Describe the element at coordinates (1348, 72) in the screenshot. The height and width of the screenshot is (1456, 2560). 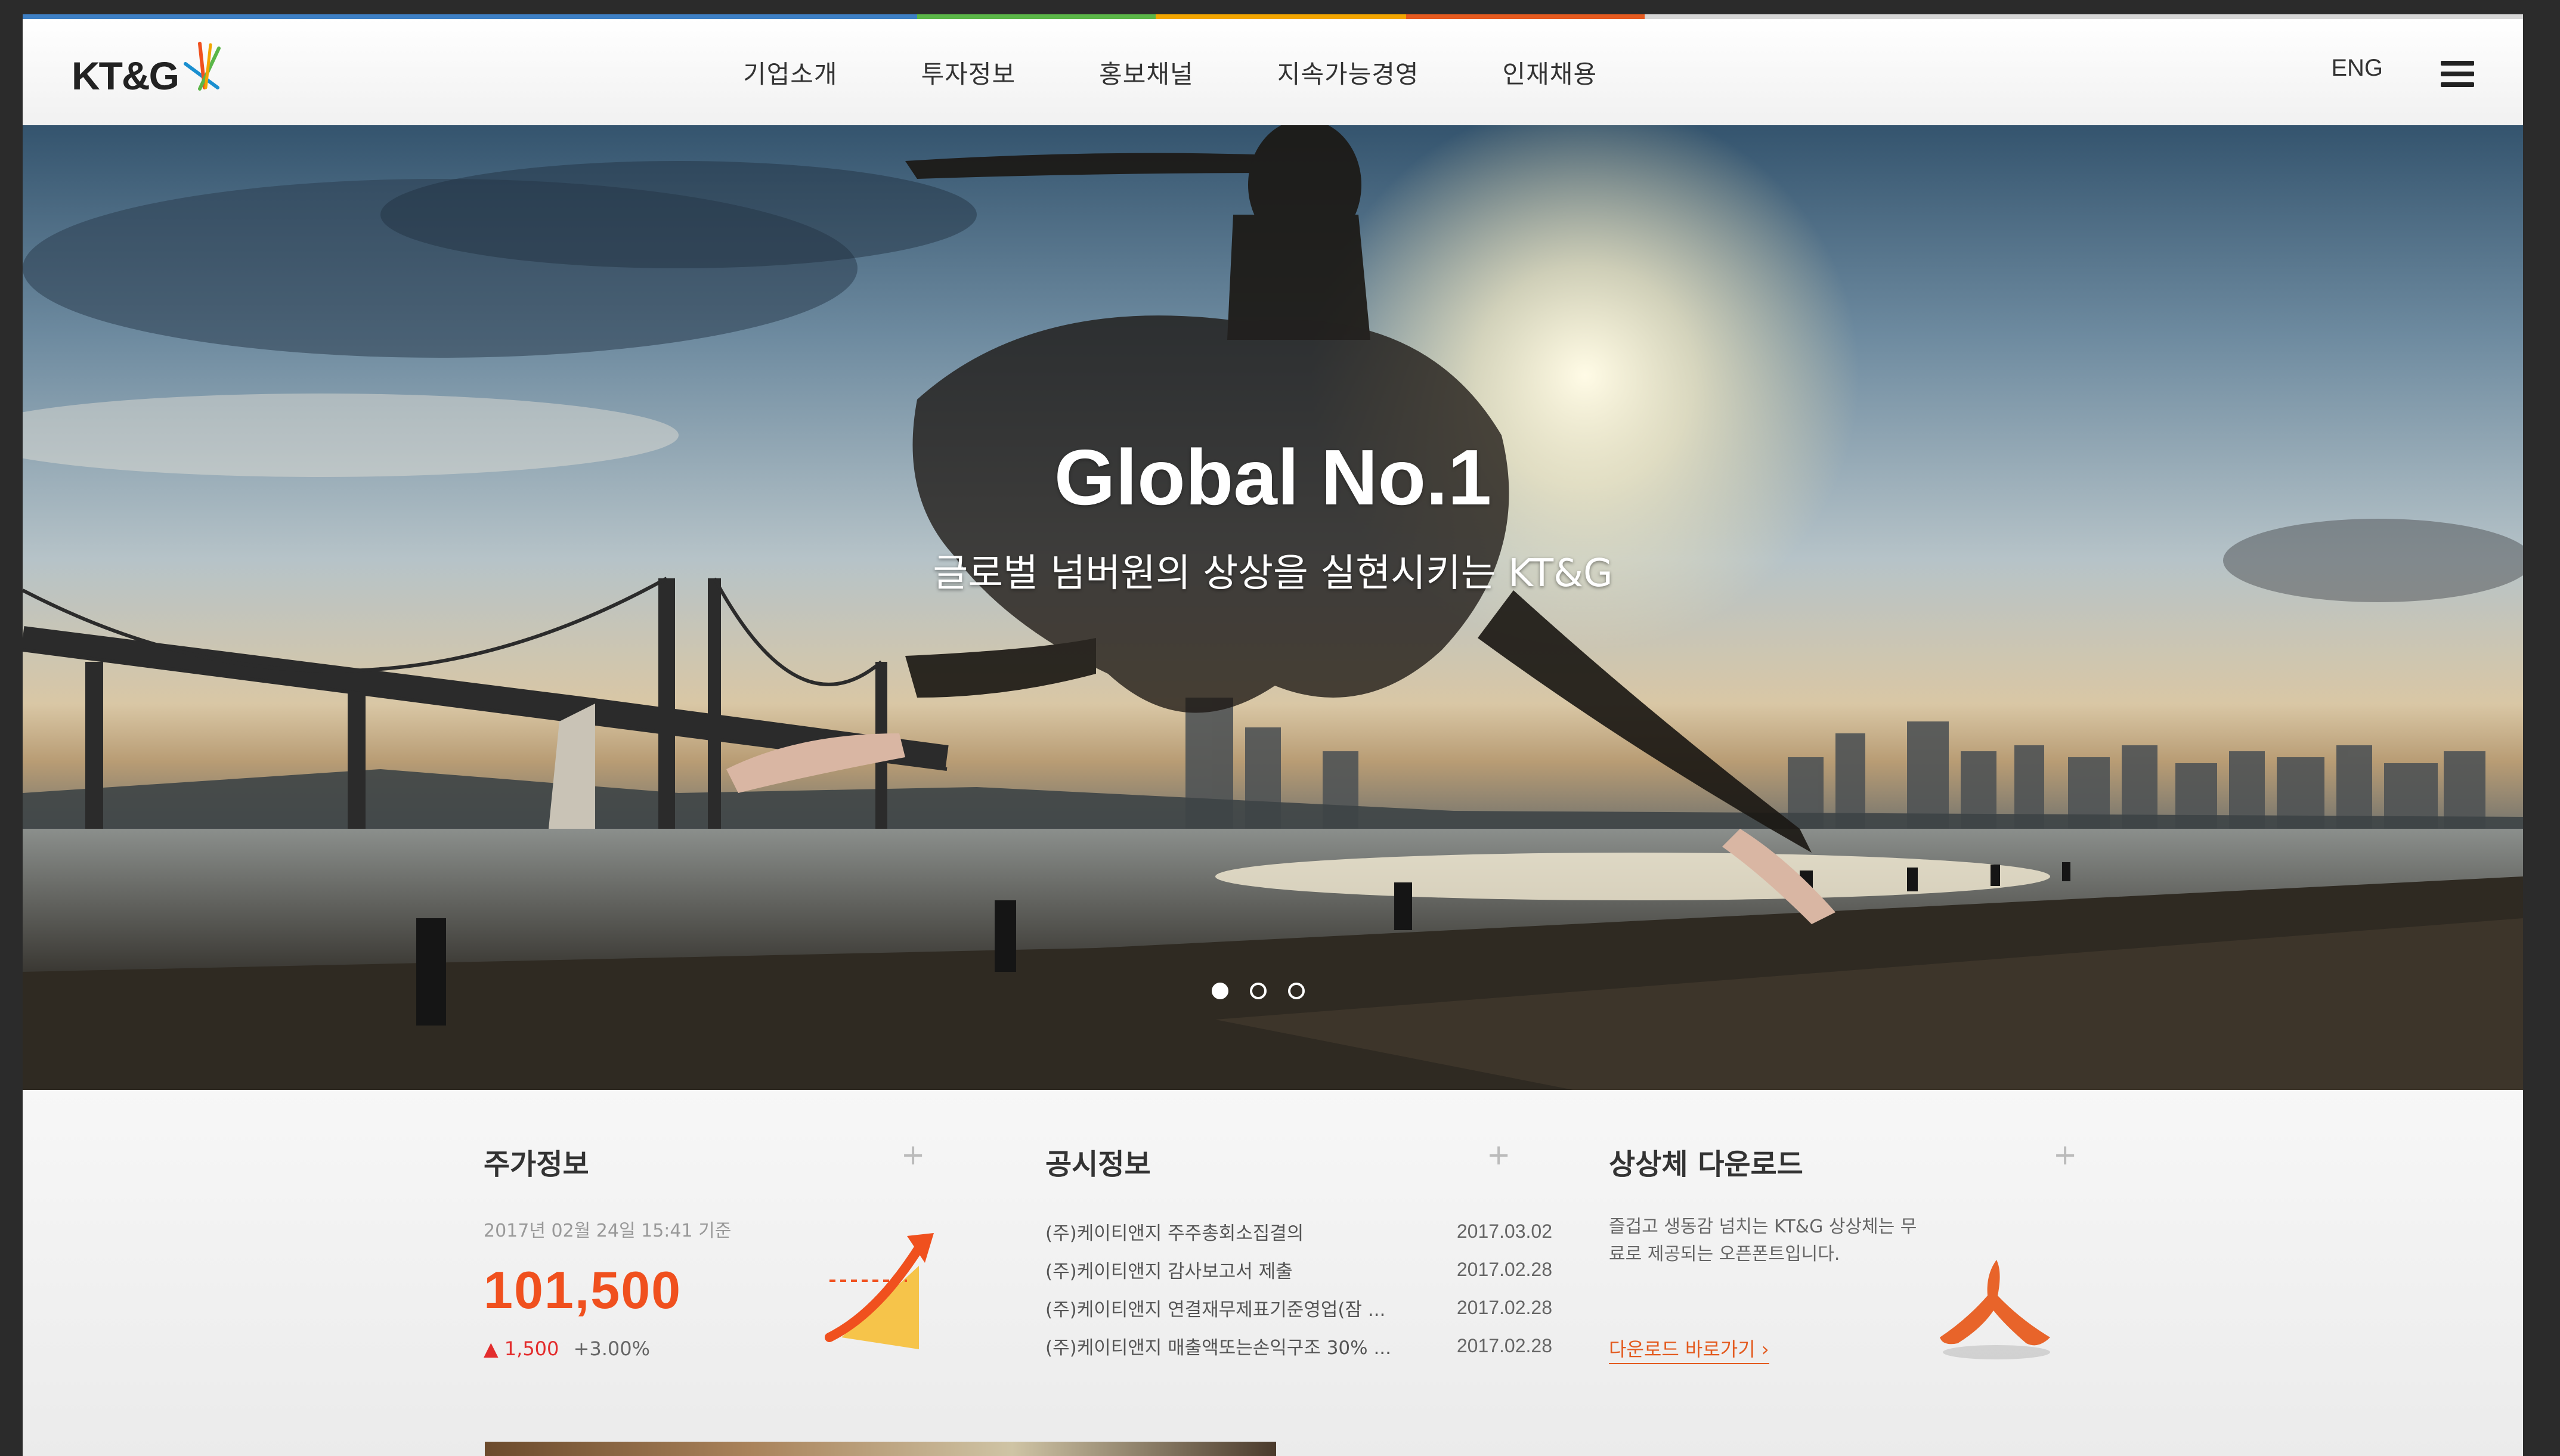
I see `nav-item-sustainability: 지속가능경영` at that location.